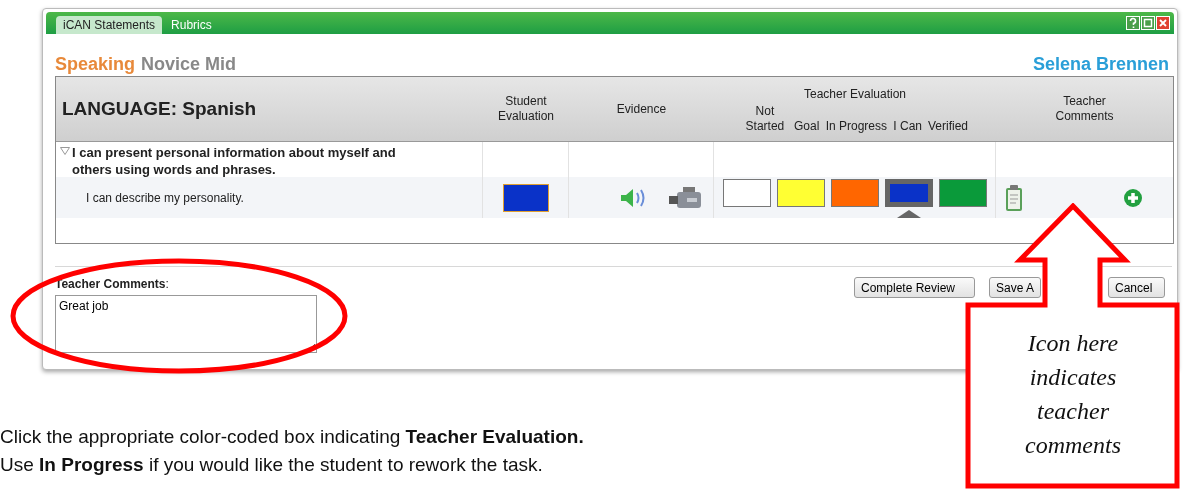 The width and height of the screenshot is (1183, 489). I want to click on column-header: Teacher Comments, so click(1084, 109).